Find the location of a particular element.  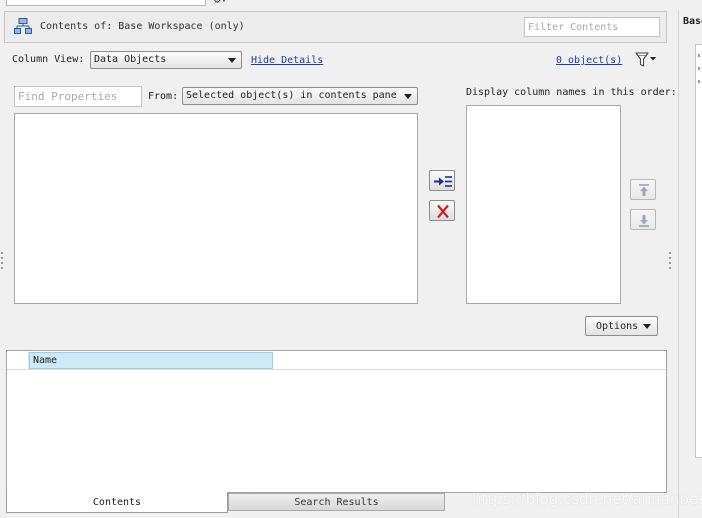

display-columns-label: Display column names in this order: is located at coordinates (571, 92).